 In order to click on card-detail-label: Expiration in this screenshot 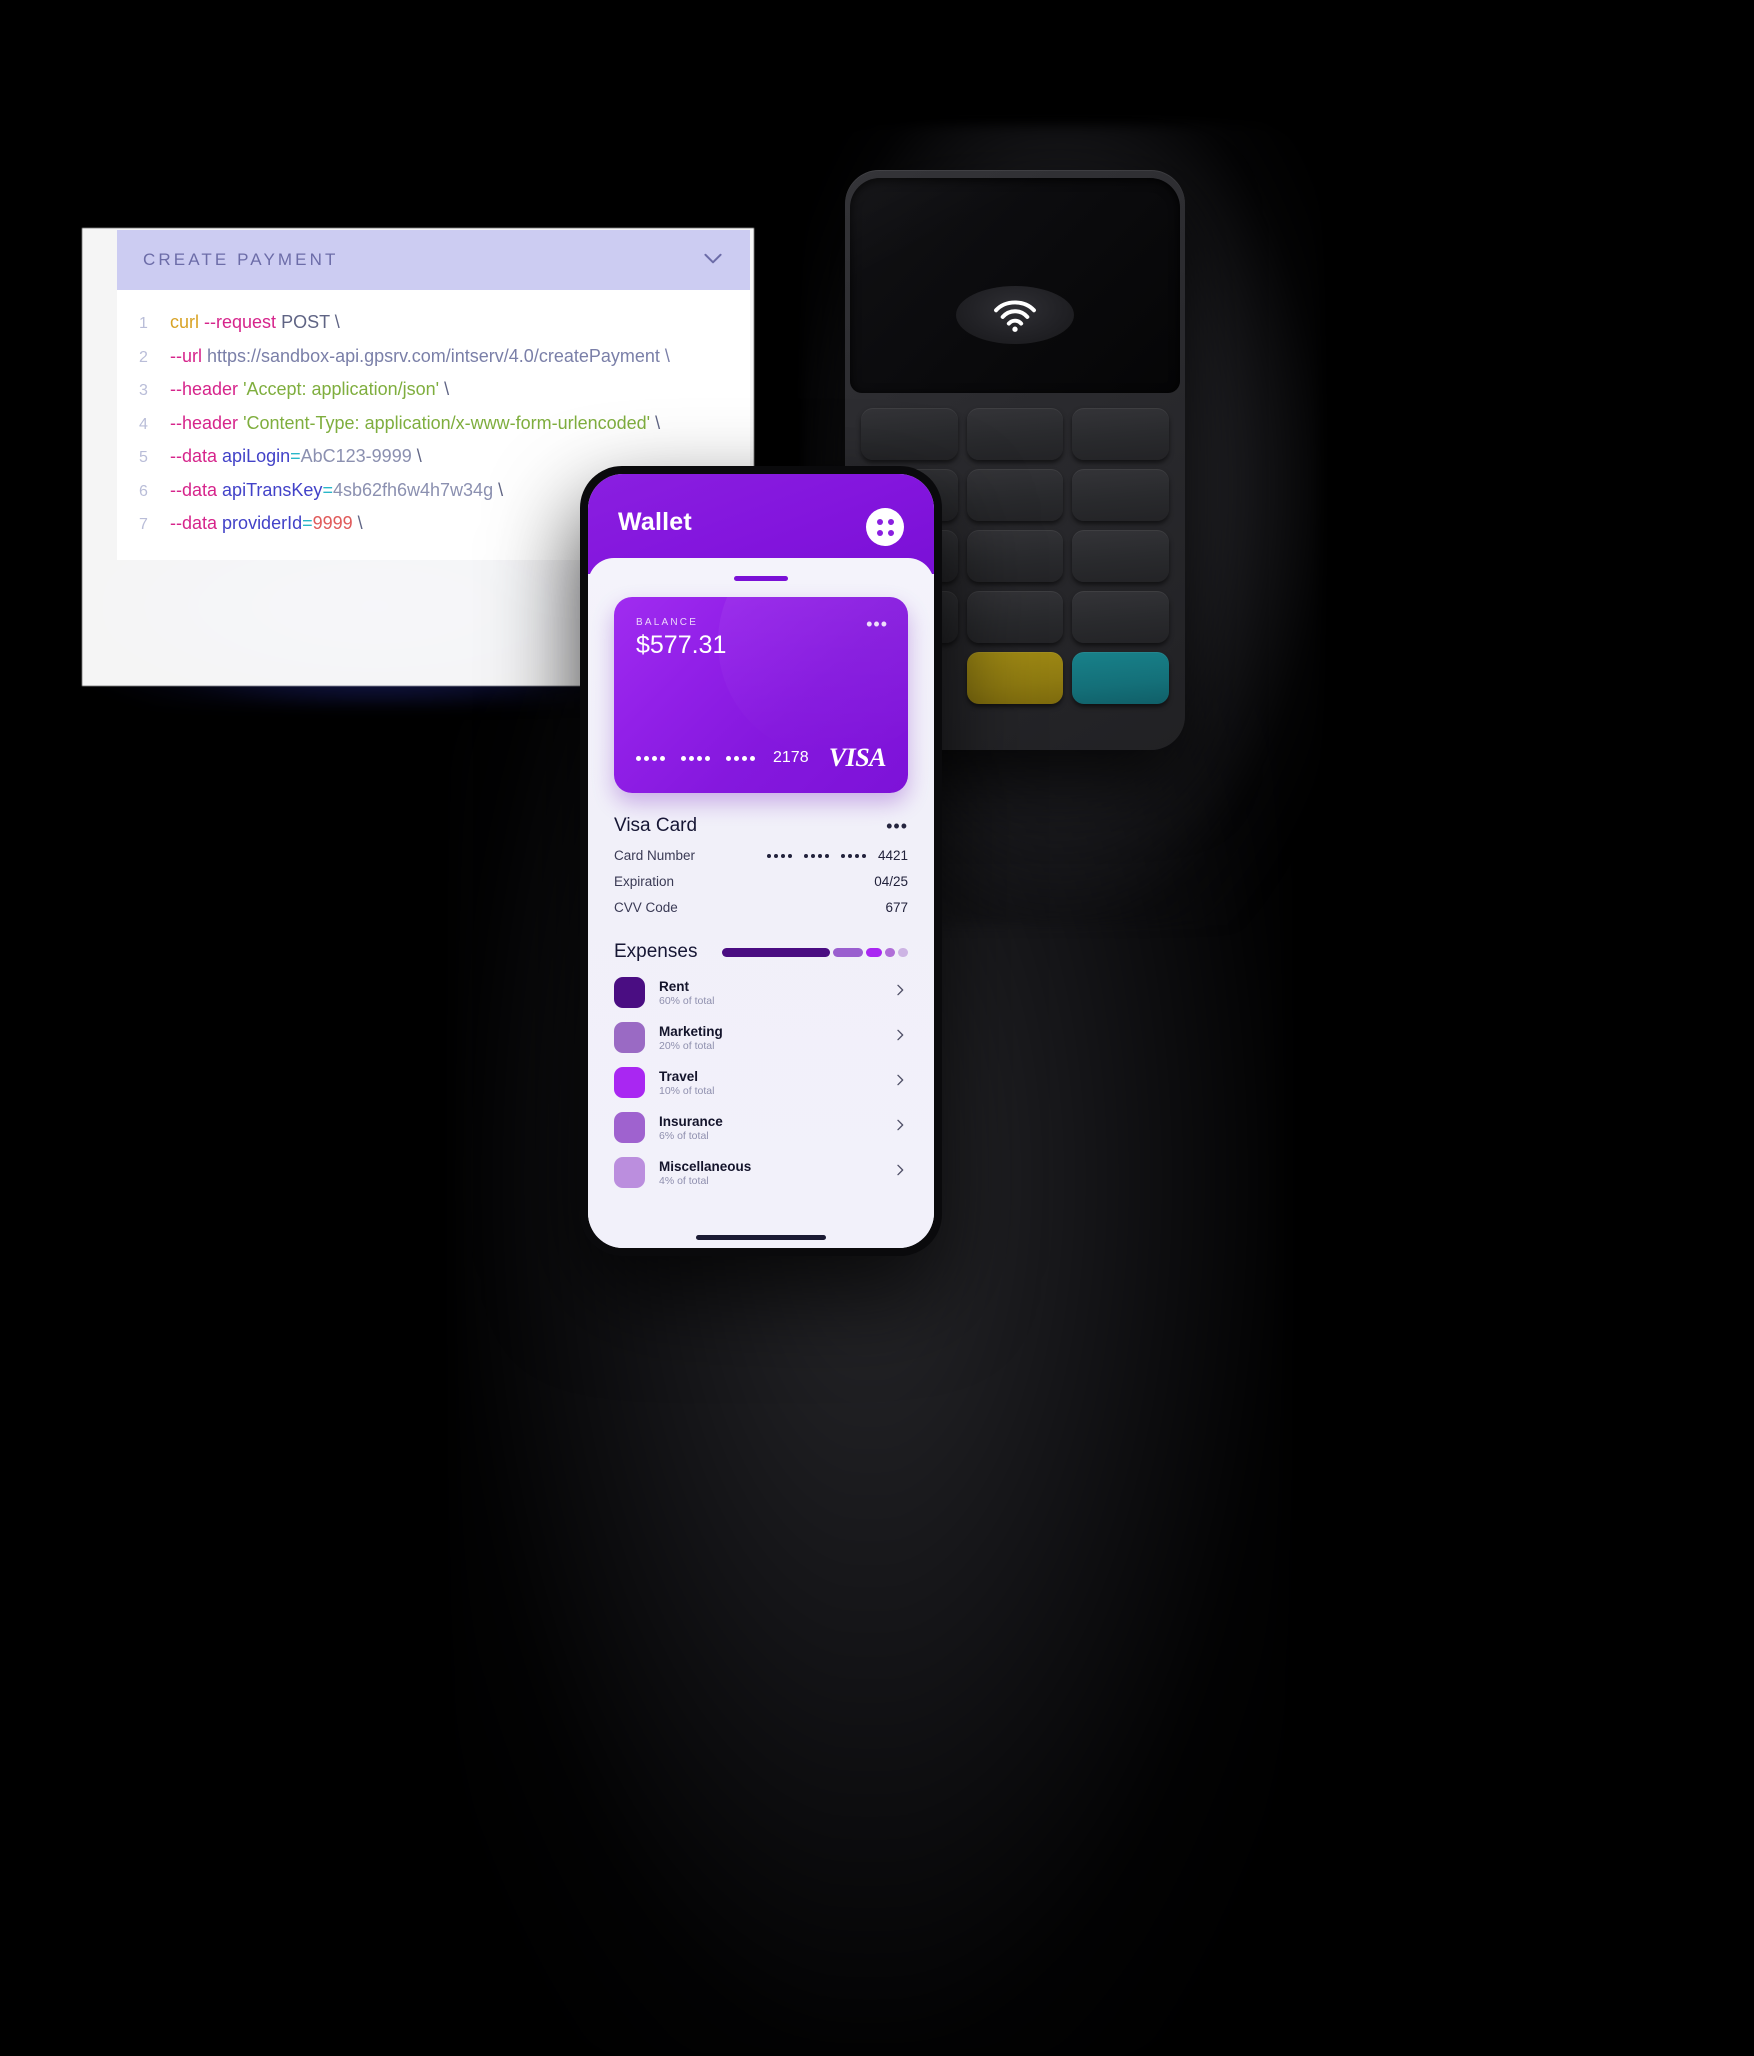, I will do `click(644, 881)`.